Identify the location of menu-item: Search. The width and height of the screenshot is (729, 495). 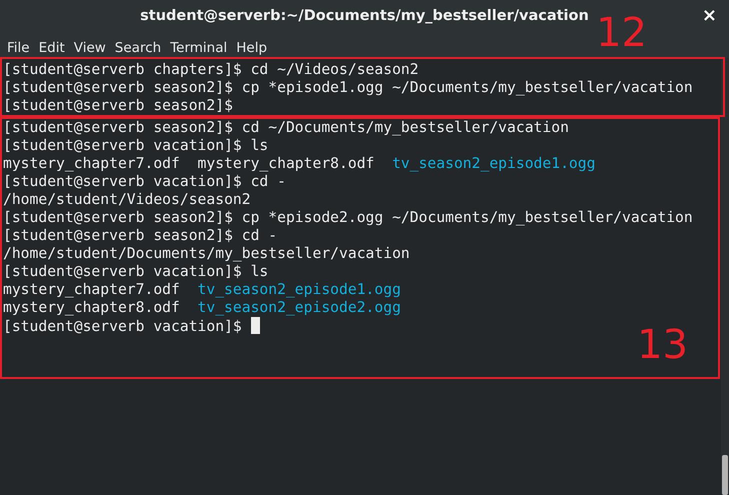
(142, 46).